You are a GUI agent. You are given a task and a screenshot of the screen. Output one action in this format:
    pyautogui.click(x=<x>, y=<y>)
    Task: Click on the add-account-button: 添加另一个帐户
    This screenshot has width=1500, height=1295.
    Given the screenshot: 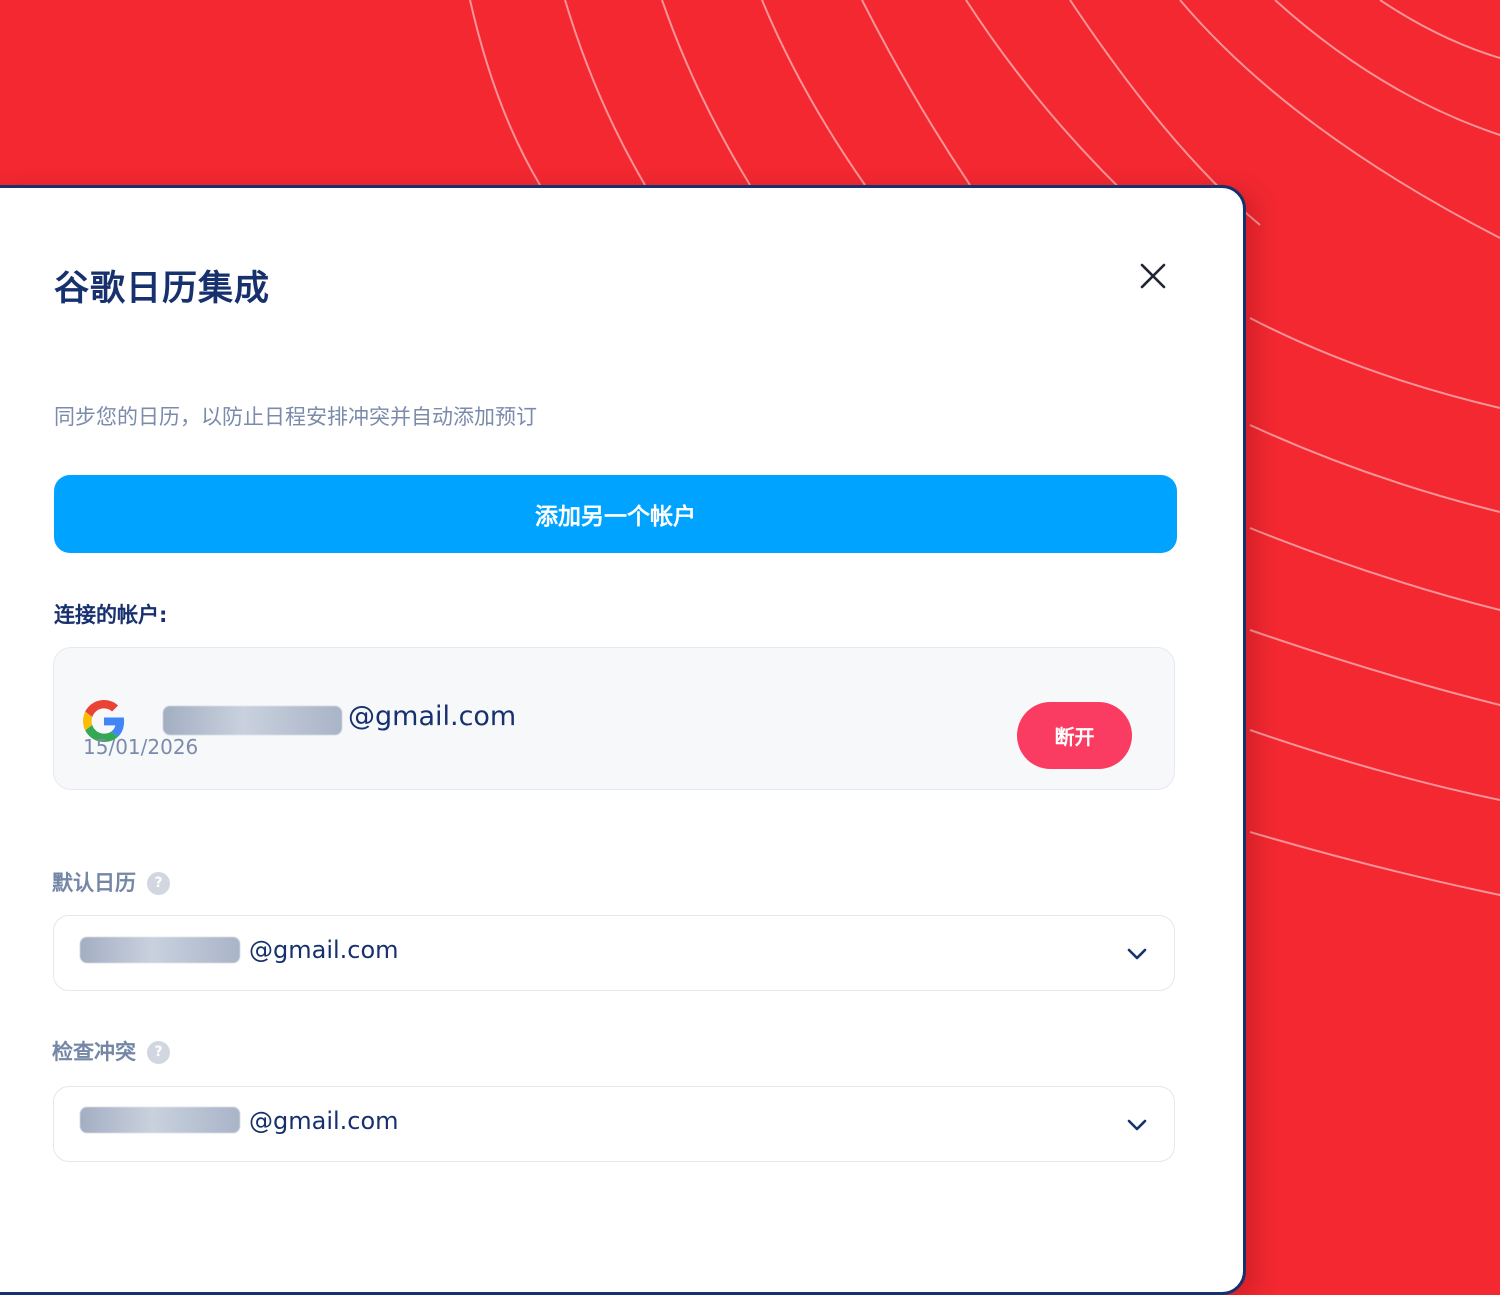 What is the action you would take?
    pyautogui.click(x=615, y=514)
    